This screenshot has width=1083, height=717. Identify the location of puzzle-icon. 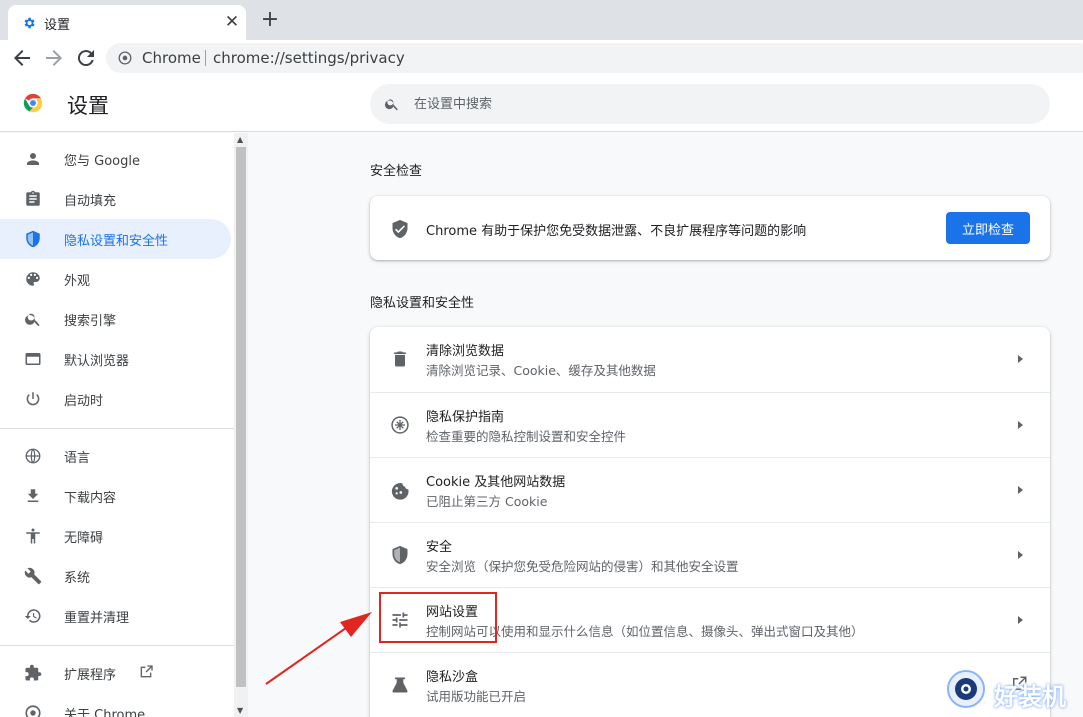
(33, 672).